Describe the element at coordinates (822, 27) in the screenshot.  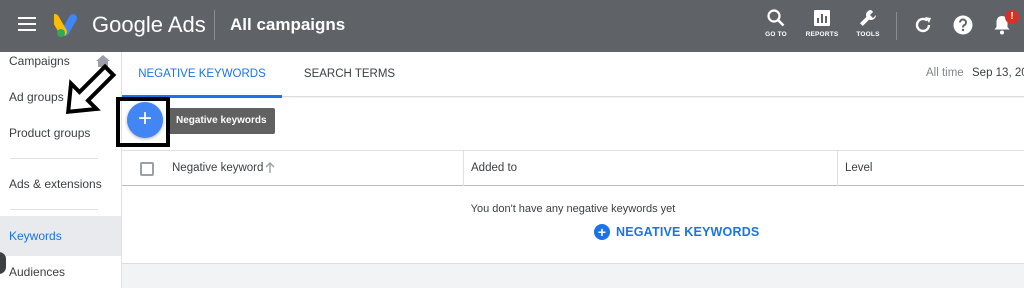
I see `reports-button: REPORTS` at that location.